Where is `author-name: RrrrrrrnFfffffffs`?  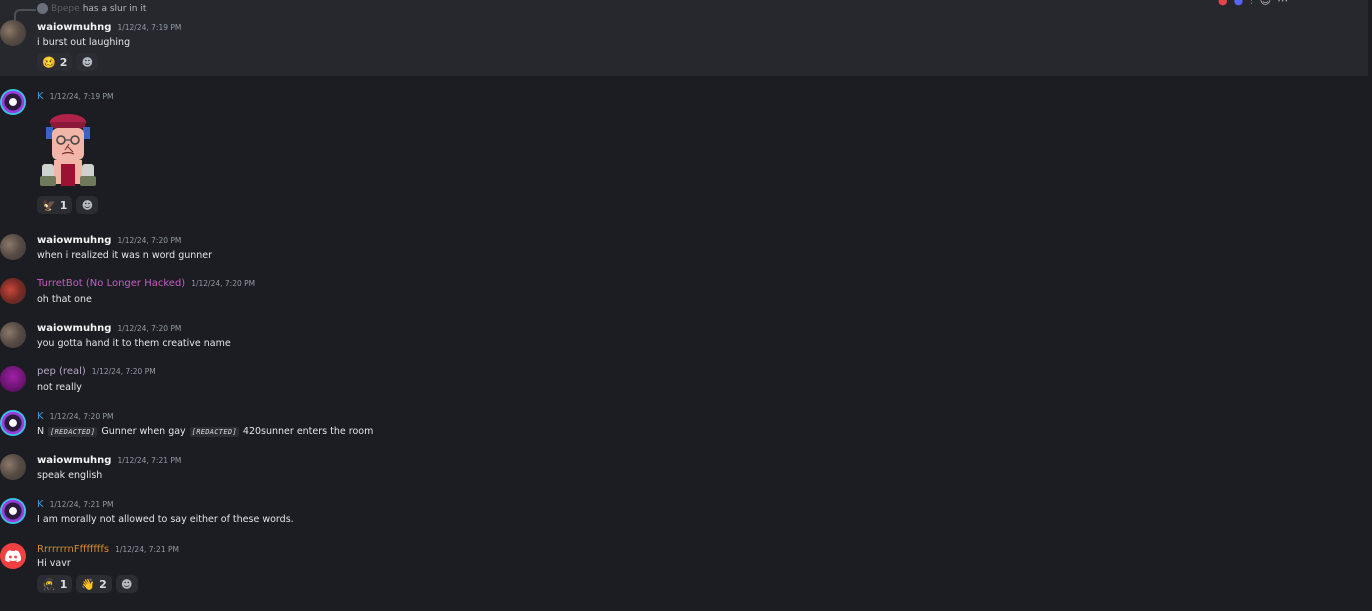 author-name: RrrrrrrnFfffffffs is located at coordinates (73, 549).